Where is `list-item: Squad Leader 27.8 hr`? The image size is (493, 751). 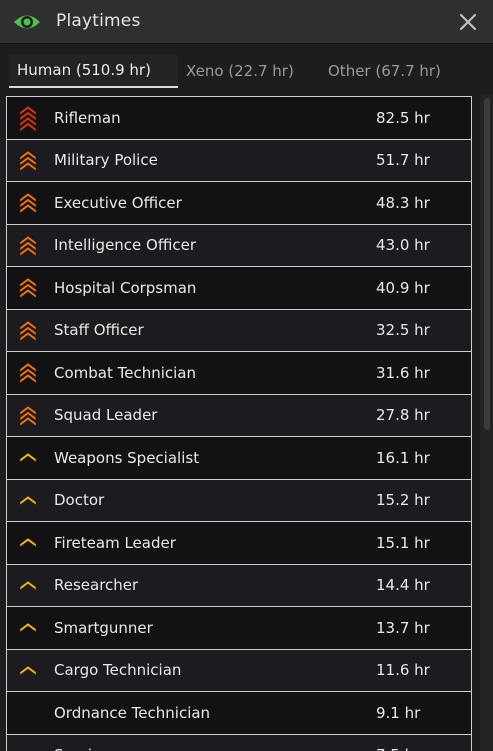 list-item: Squad Leader 27.8 hr is located at coordinates (239, 415).